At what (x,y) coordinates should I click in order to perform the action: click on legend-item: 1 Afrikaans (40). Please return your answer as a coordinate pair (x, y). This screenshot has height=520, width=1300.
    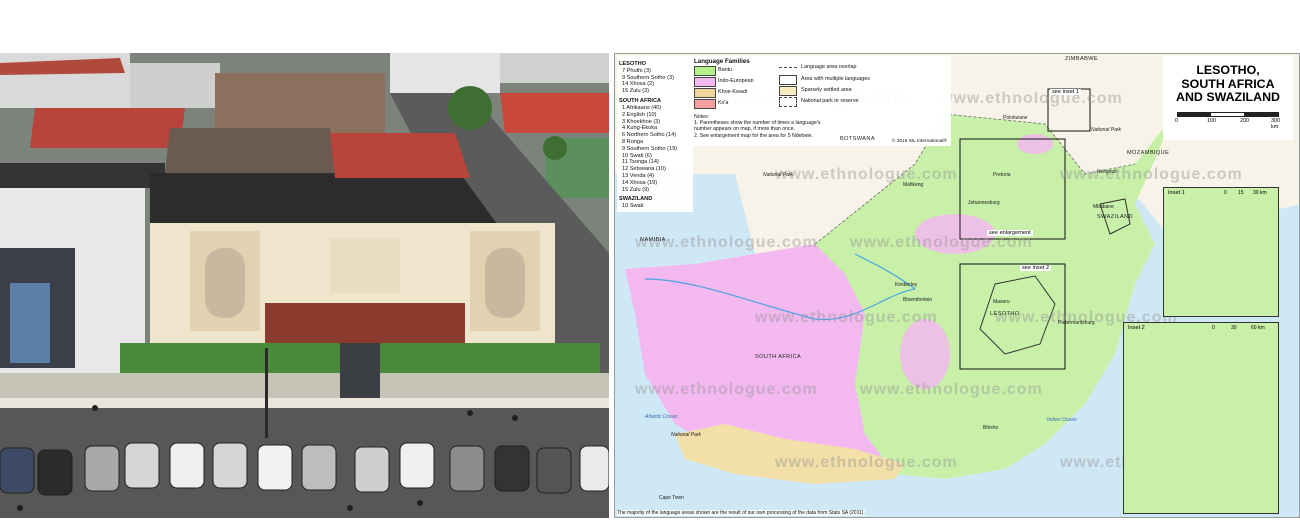
    Looking at the image, I should click on (642, 107).